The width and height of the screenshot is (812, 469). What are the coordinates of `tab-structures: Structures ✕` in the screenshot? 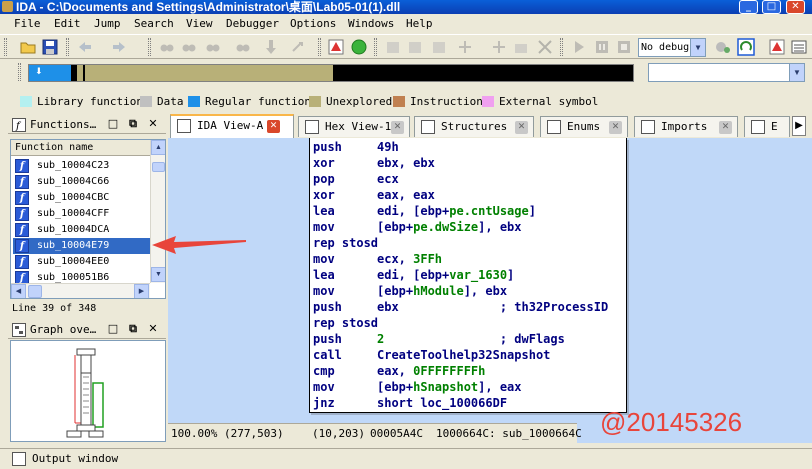 It's located at (474, 126).